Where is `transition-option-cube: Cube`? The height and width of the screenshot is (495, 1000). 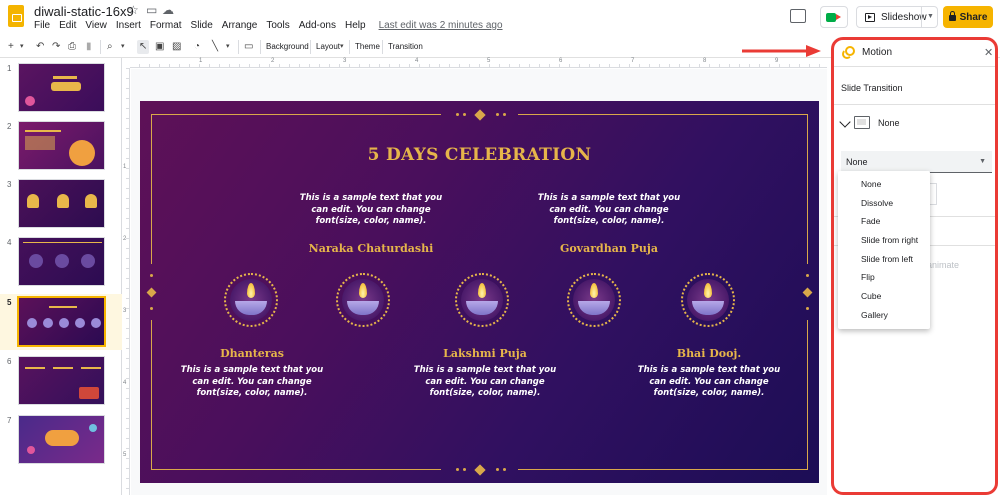
transition-option-cube: Cube is located at coordinates (884, 296).